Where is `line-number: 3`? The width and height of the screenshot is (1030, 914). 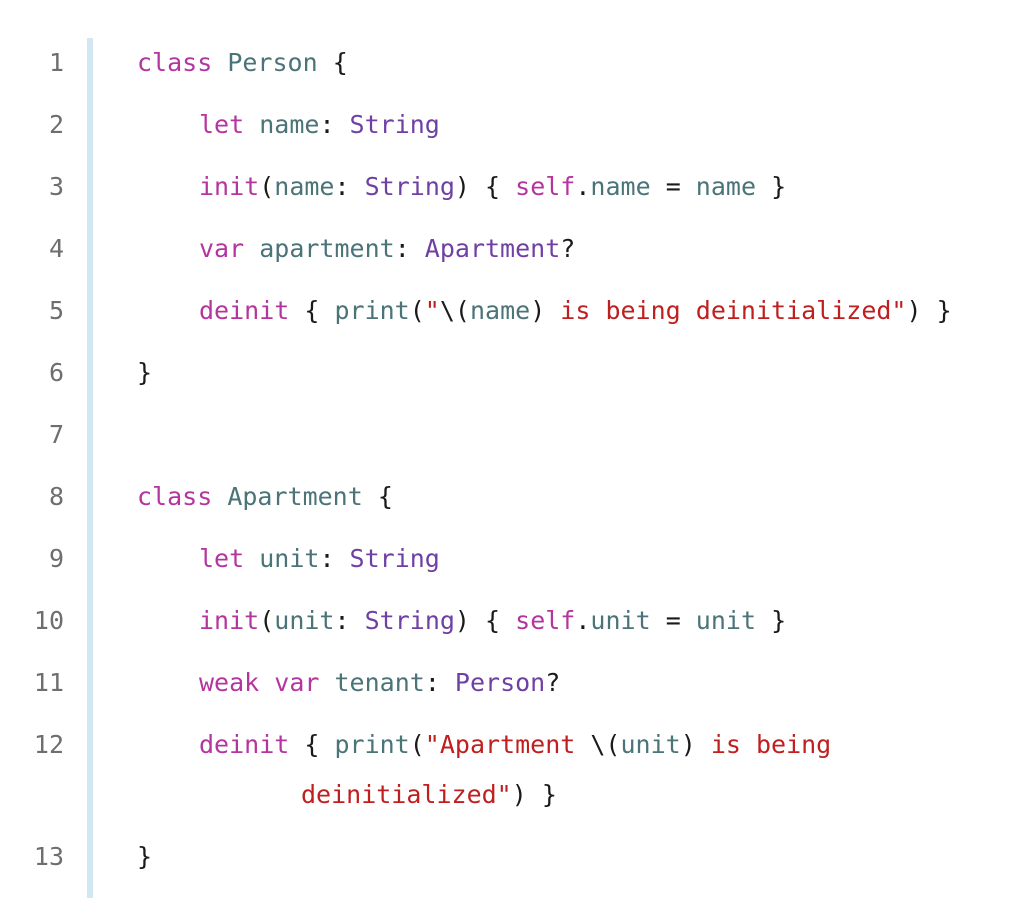 line-number: 3 is located at coordinates (56, 186).